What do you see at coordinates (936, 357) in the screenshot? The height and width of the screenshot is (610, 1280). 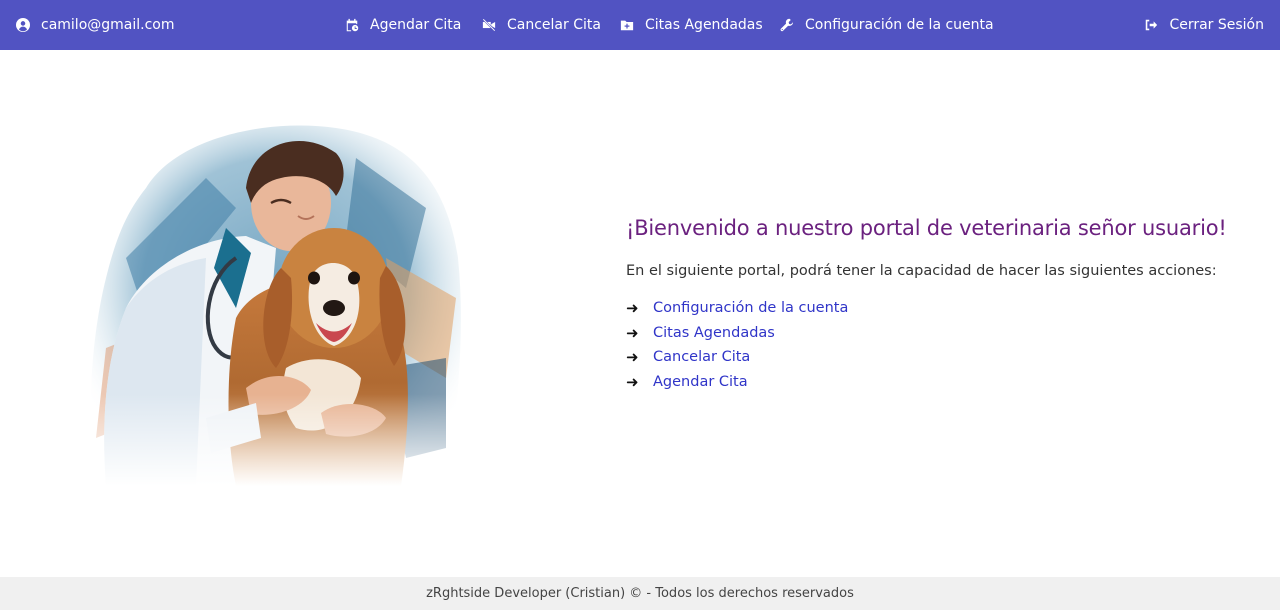 I see `list-item: ➜ Cancelar Cita` at bounding box center [936, 357].